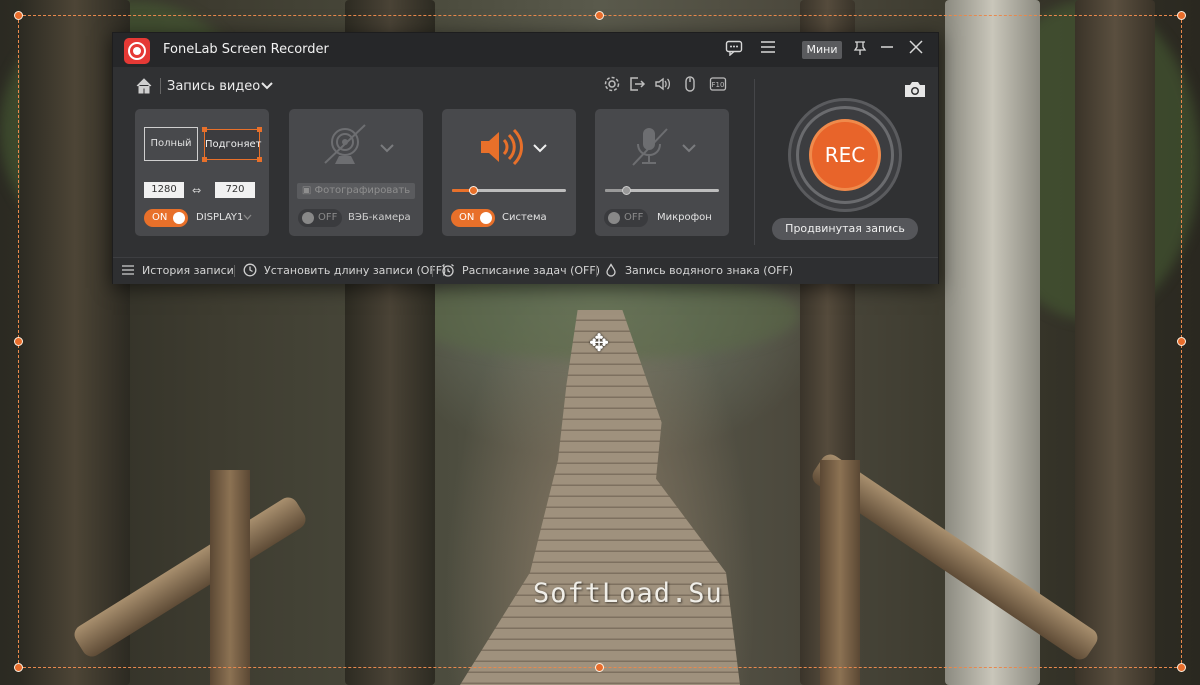 The height and width of the screenshot is (685, 1200). What do you see at coordinates (860, 50) in the screenshot?
I see `pin-icon` at bounding box center [860, 50].